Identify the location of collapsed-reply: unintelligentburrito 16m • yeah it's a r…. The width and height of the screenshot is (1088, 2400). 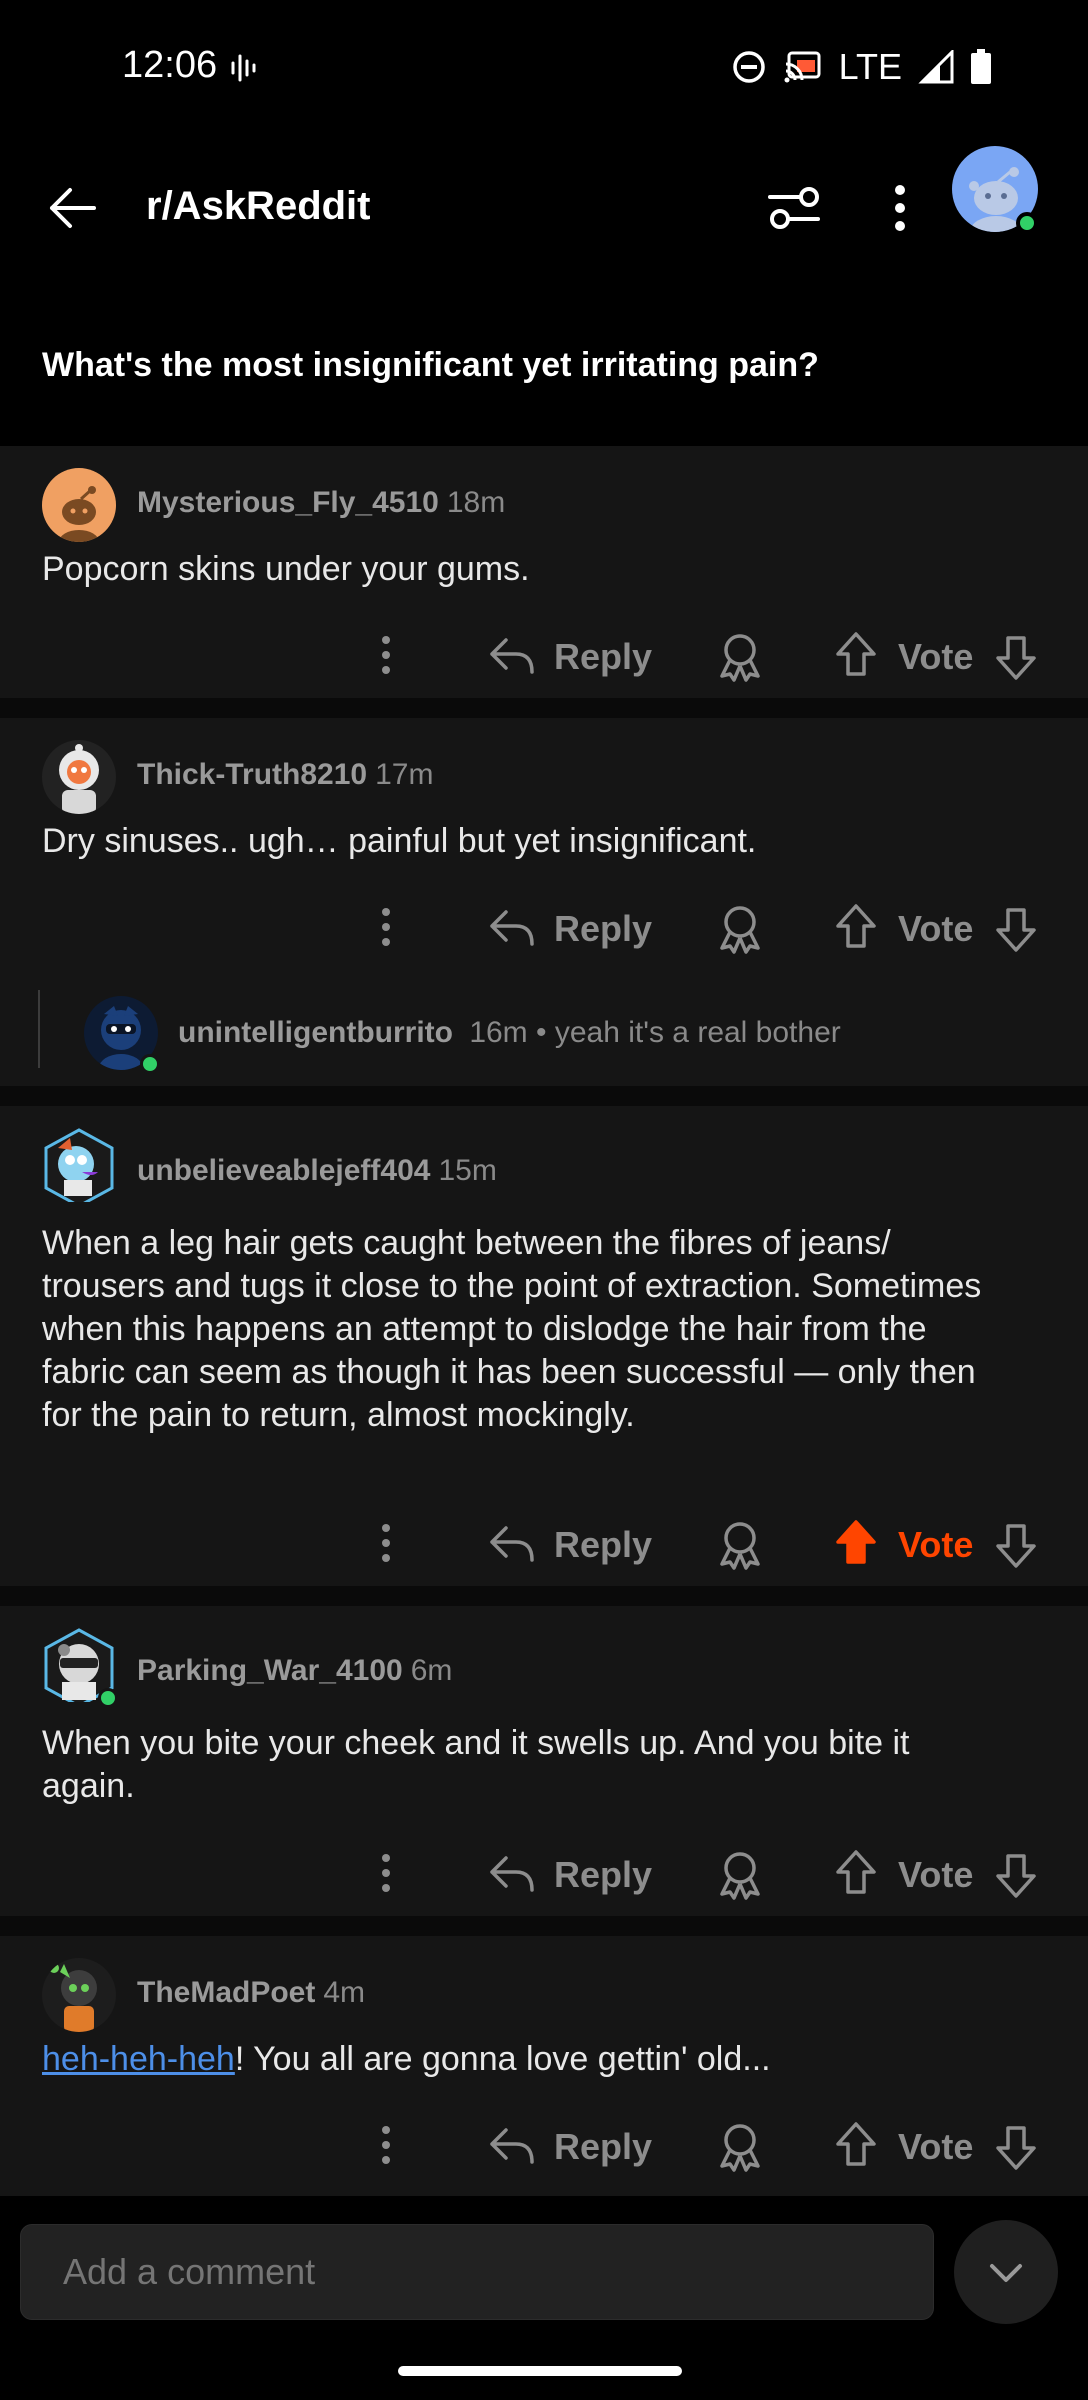
(544, 1030).